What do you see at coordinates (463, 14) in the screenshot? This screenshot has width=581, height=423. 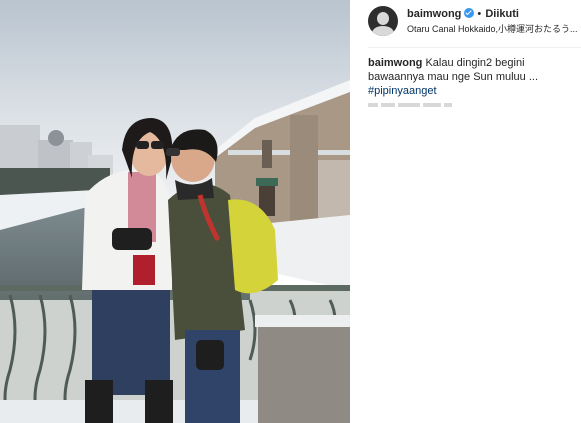 I see `author-name-row: baimwong • Diikuti` at bounding box center [463, 14].